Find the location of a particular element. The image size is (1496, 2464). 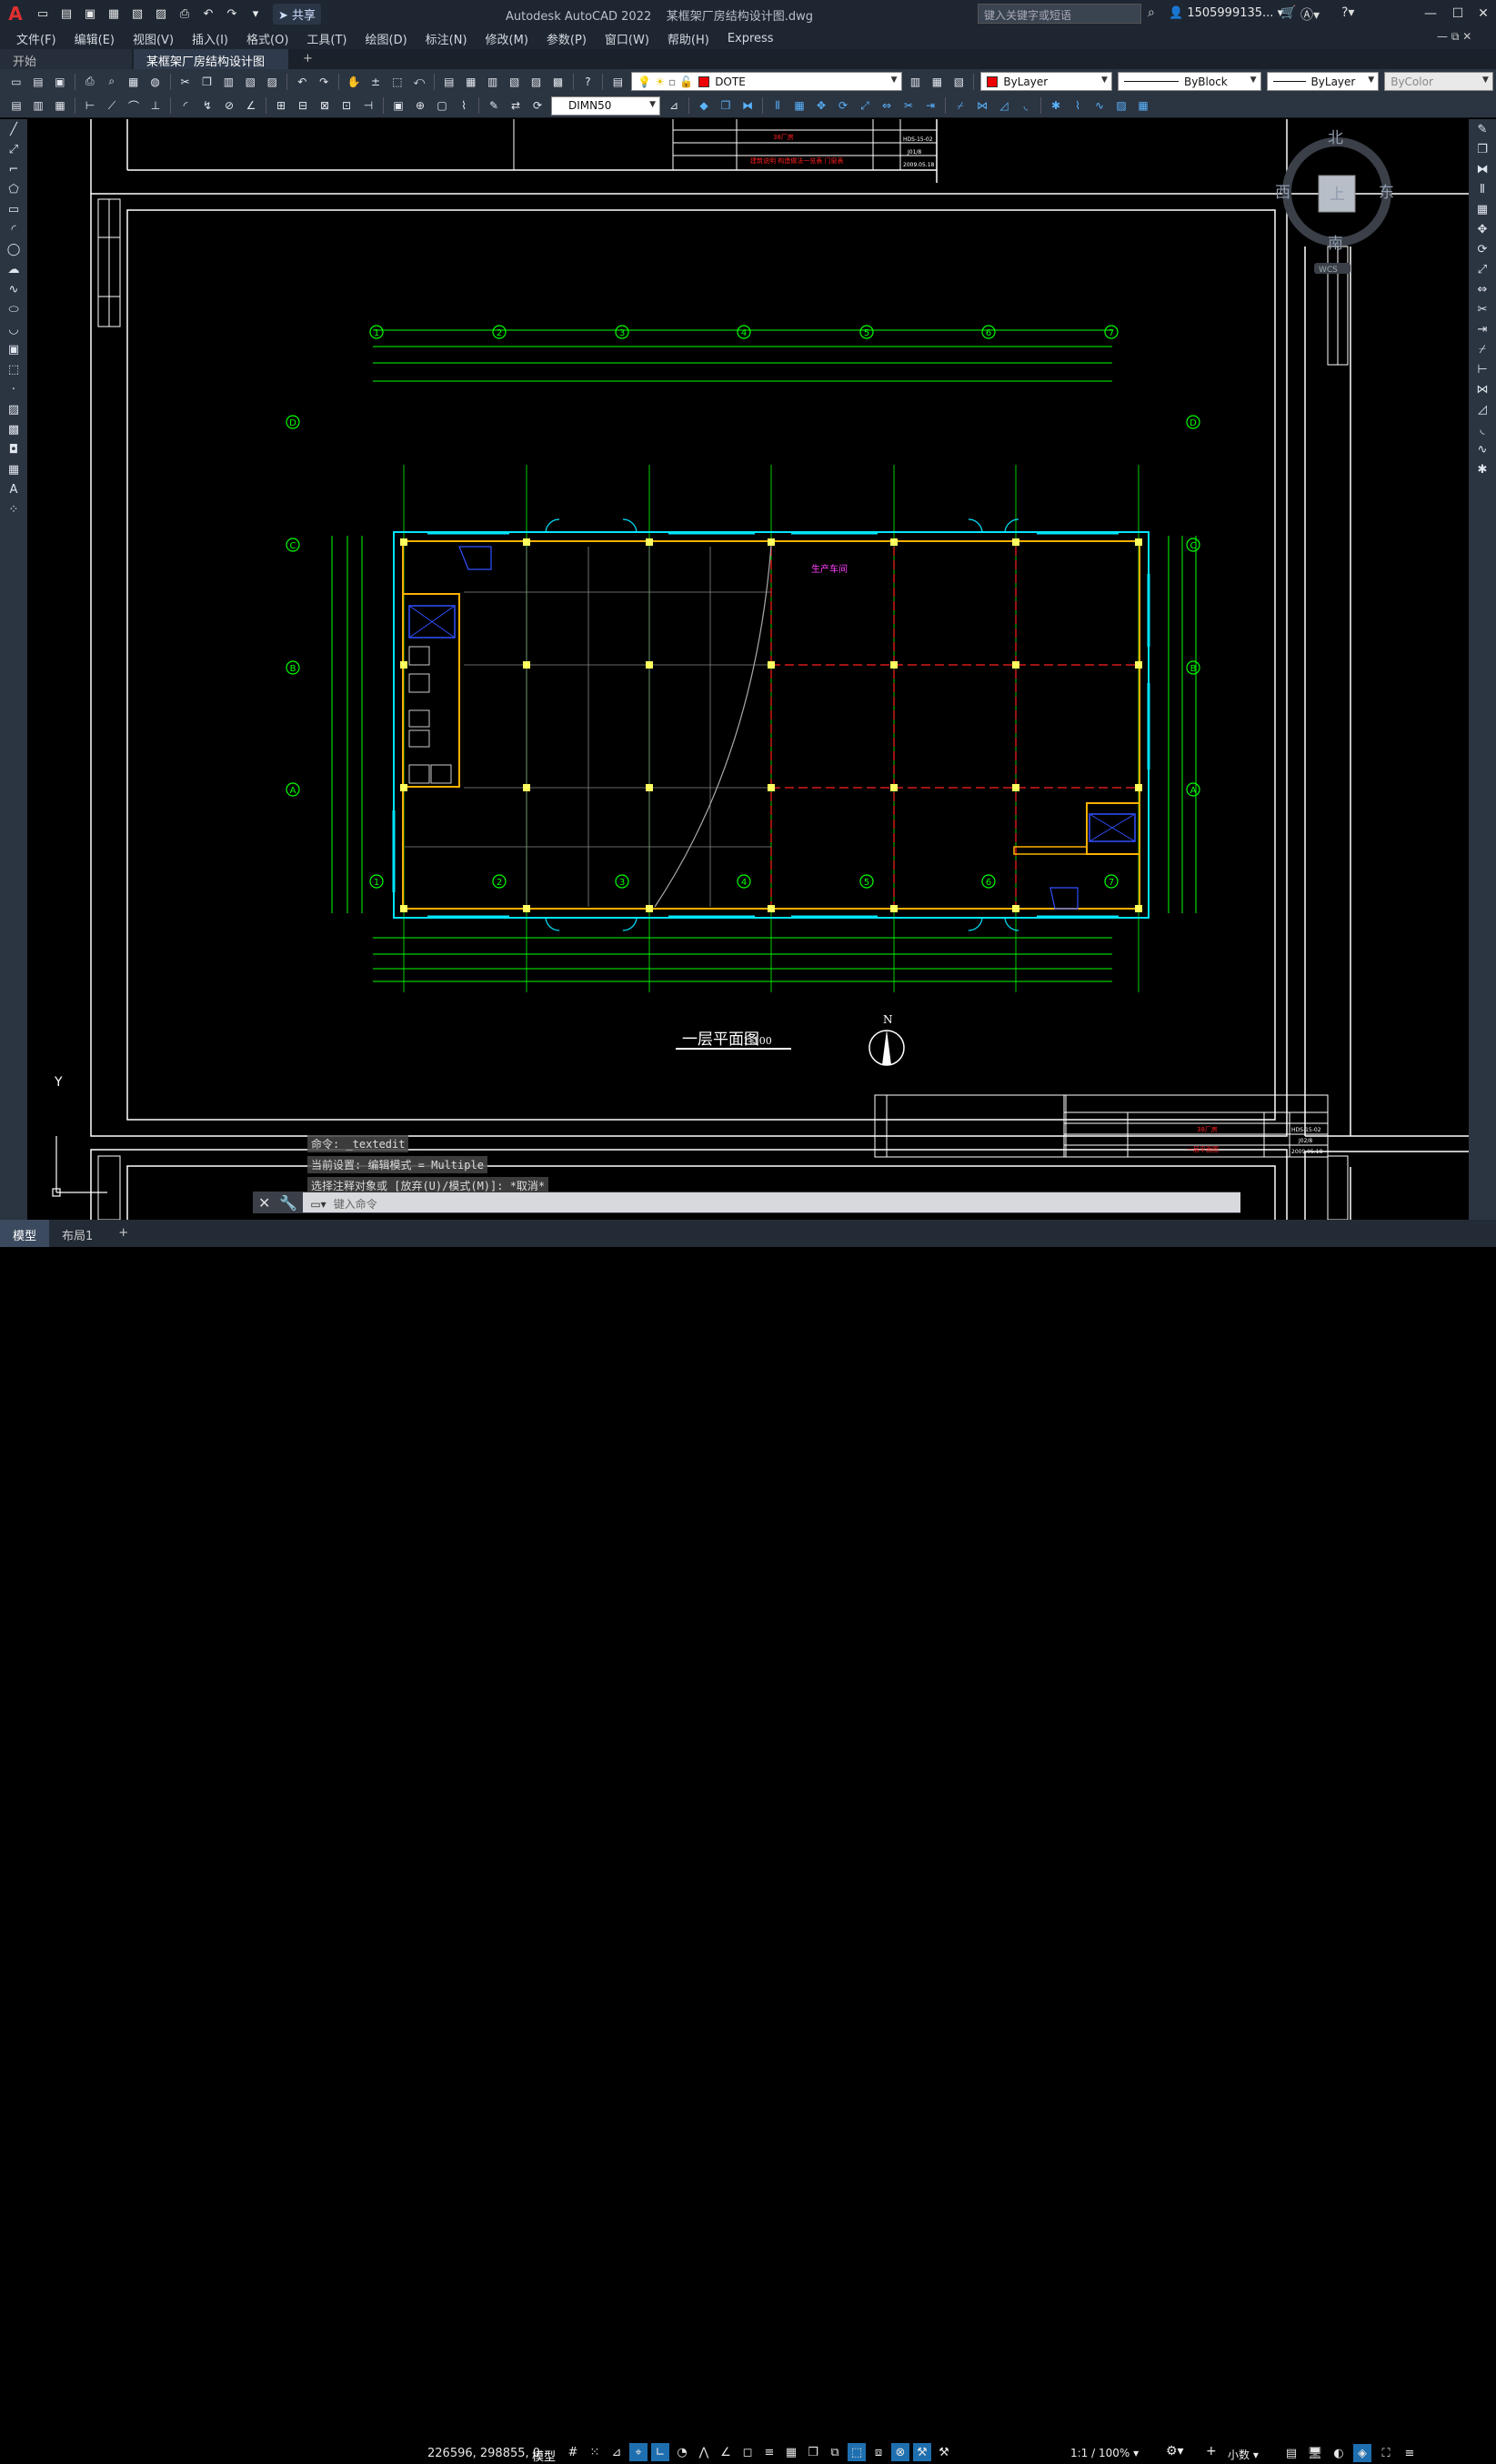

3d-osnap-icon: ⧉ is located at coordinates (835, 2452).